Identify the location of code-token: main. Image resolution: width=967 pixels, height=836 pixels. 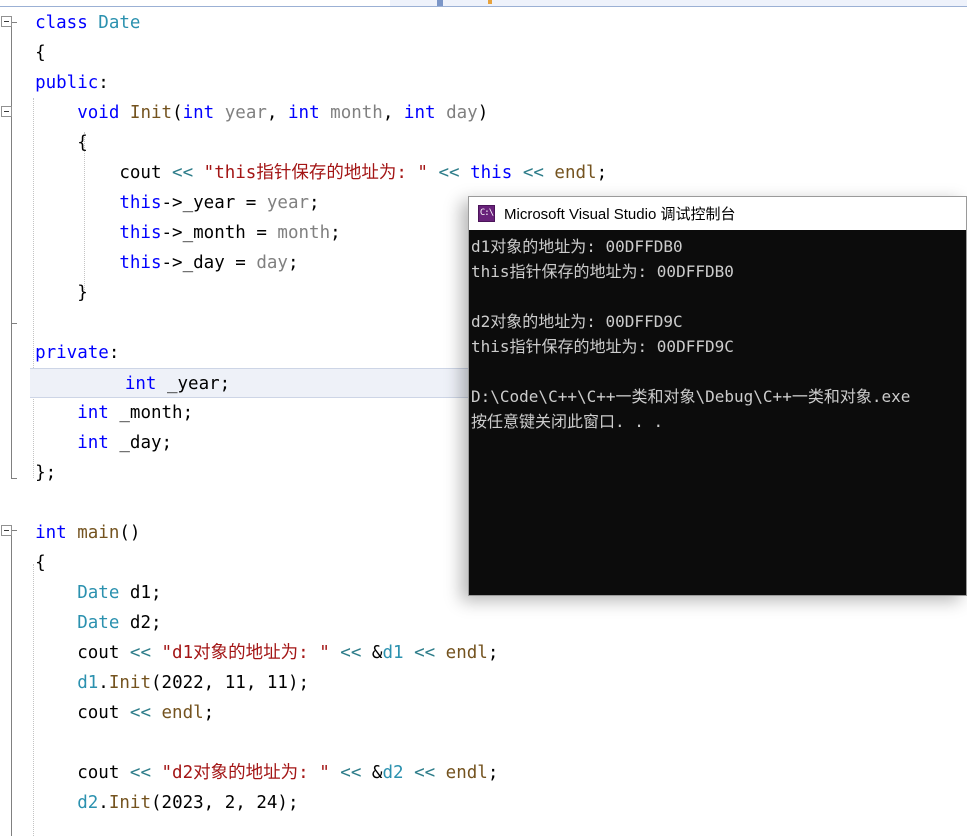
(98, 533).